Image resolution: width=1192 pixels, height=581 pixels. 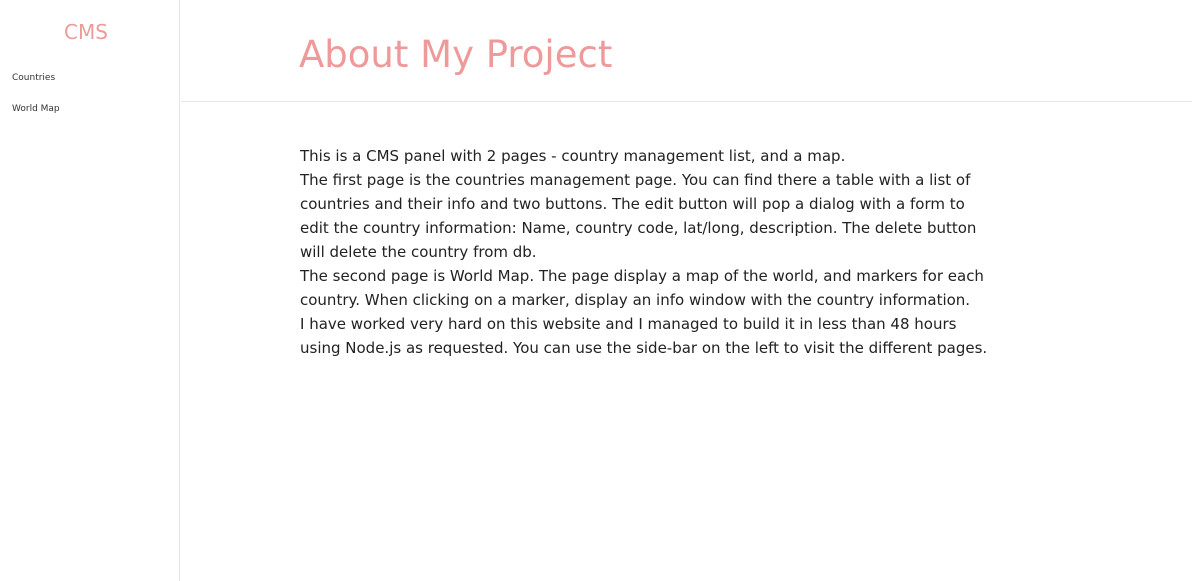 What do you see at coordinates (456, 54) in the screenshot?
I see `page-title: About My Project` at bounding box center [456, 54].